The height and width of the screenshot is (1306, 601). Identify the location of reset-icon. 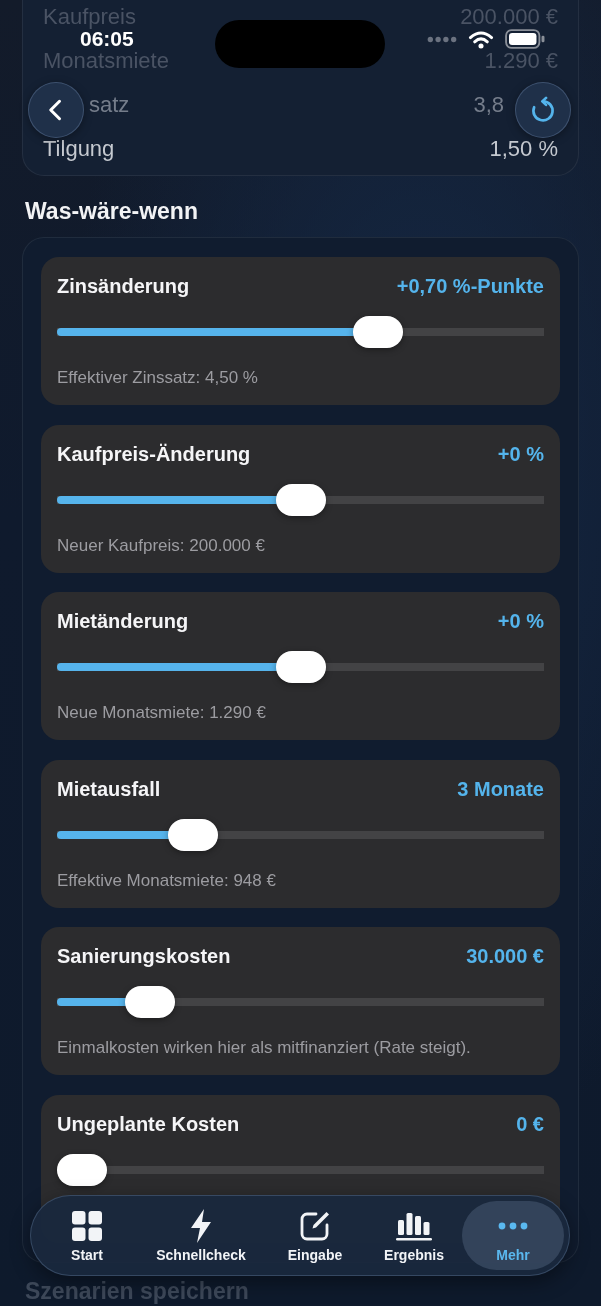
(543, 110).